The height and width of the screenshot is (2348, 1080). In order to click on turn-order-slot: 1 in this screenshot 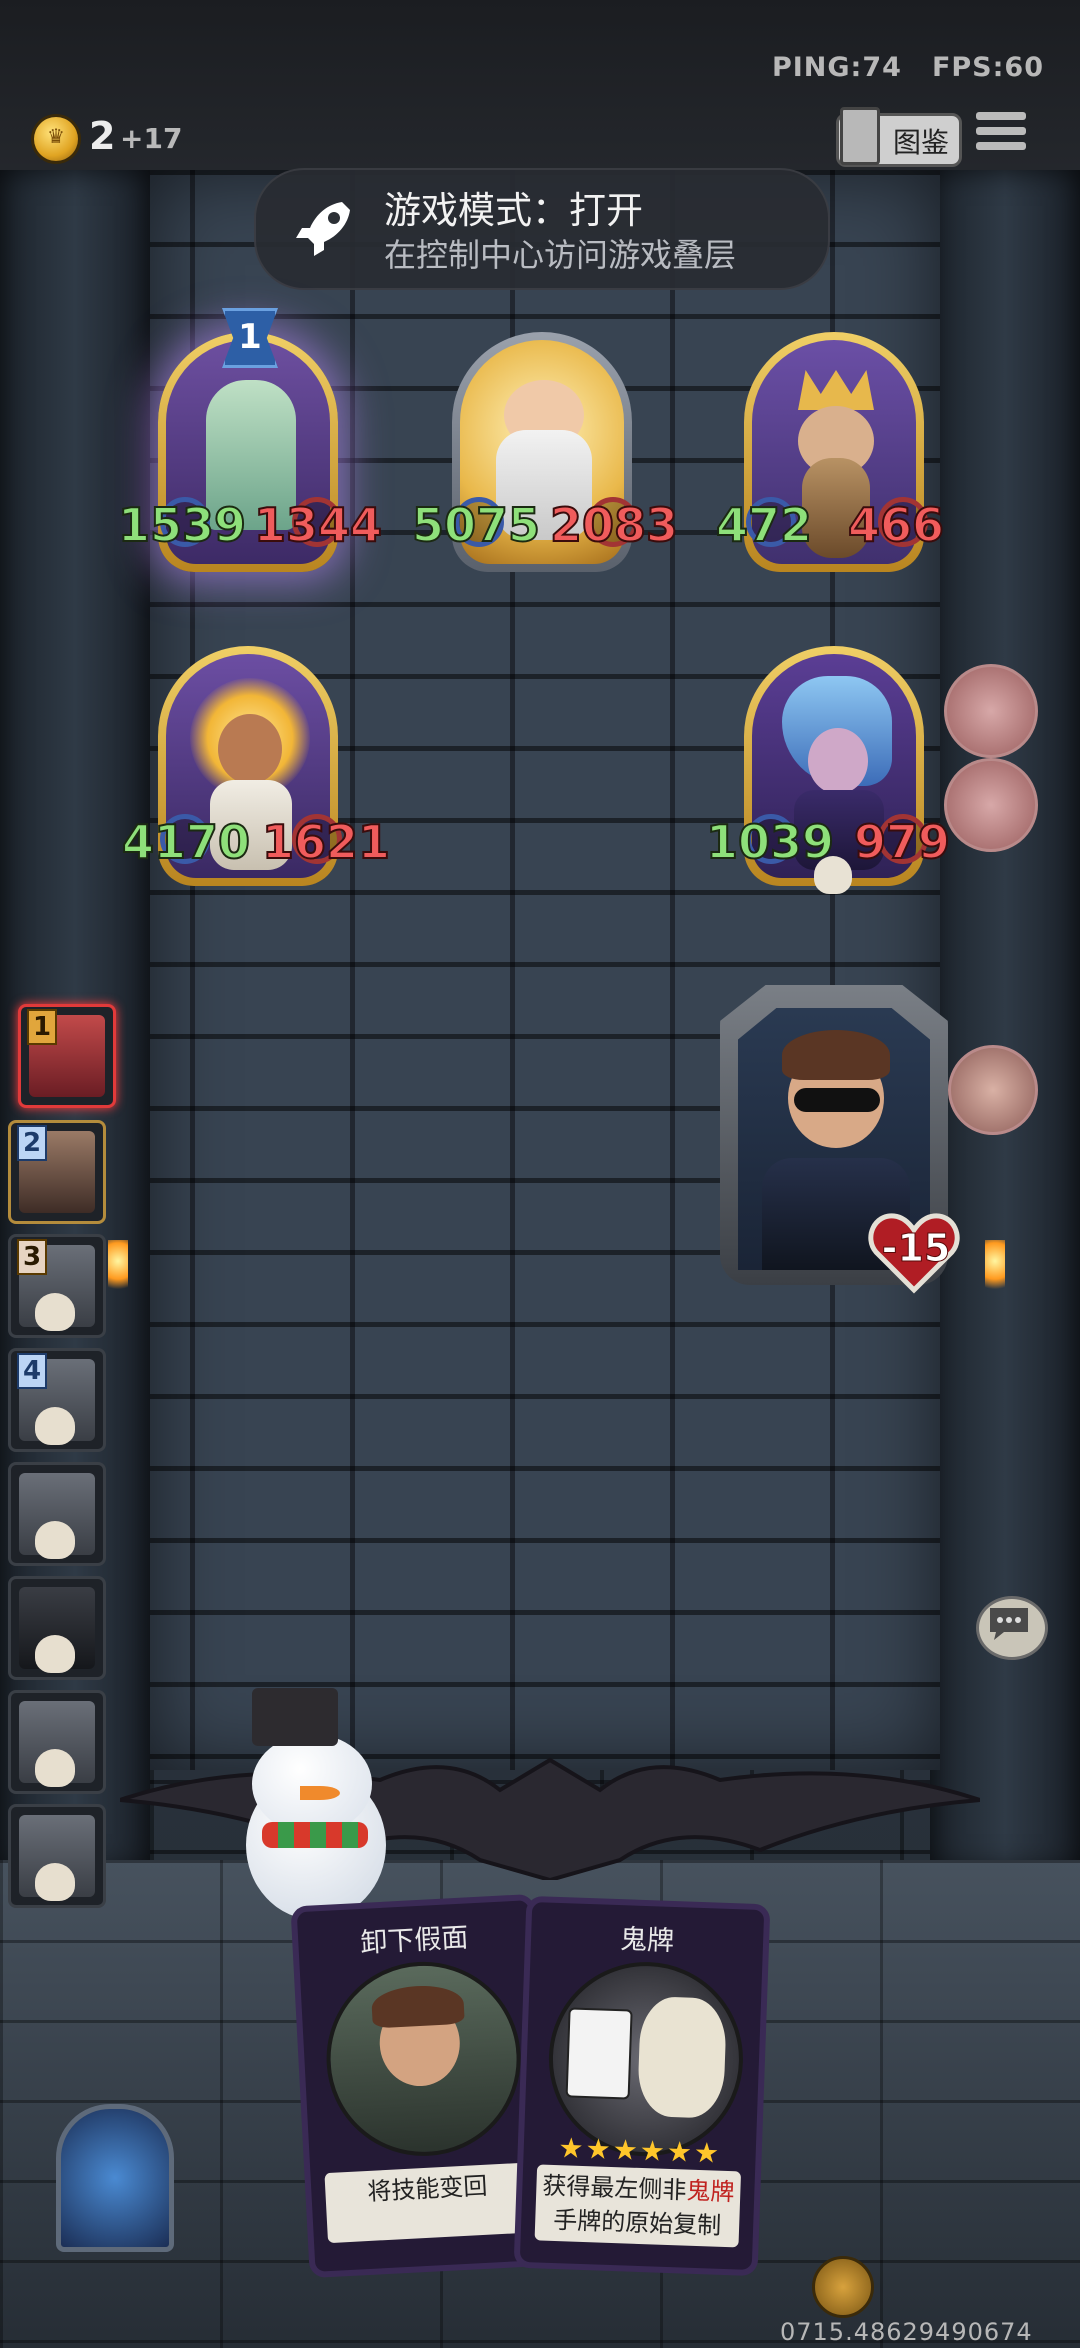, I will do `click(67, 1056)`.